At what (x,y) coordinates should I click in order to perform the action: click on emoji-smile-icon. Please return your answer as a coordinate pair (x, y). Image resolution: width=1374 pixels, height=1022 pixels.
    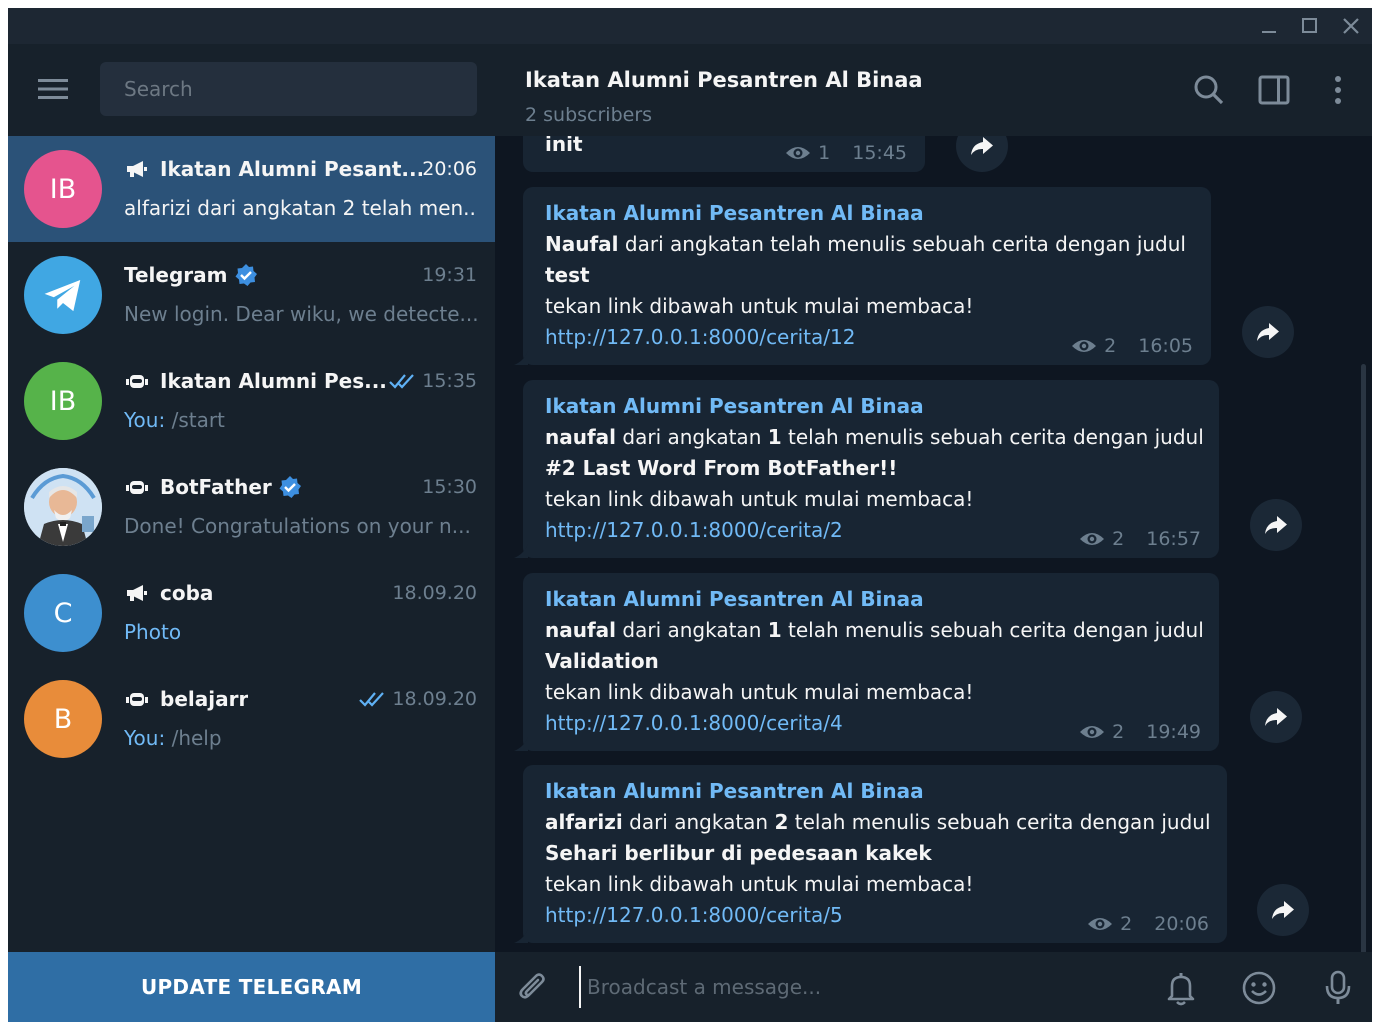
    Looking at the image, I should click on (1259, 988).